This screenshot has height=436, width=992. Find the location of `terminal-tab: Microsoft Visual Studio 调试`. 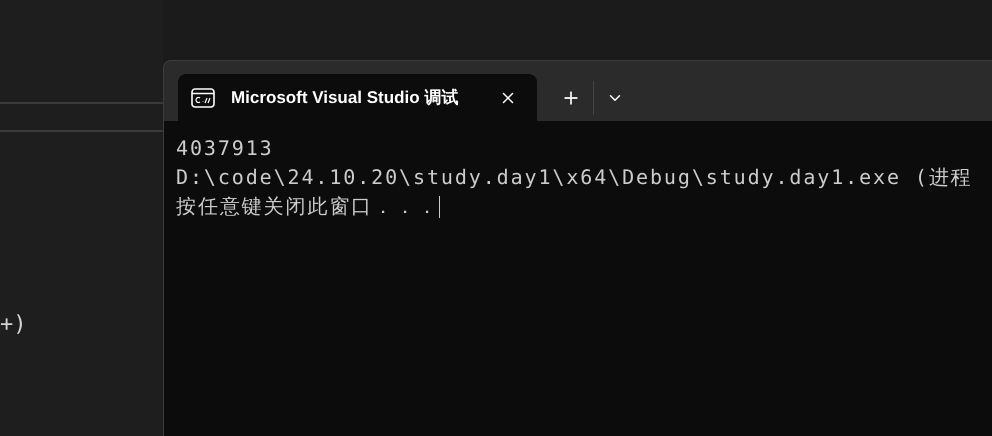

terminal-tab: Microsoft Visual Studio 调试 is located at coordinates (357, 97).